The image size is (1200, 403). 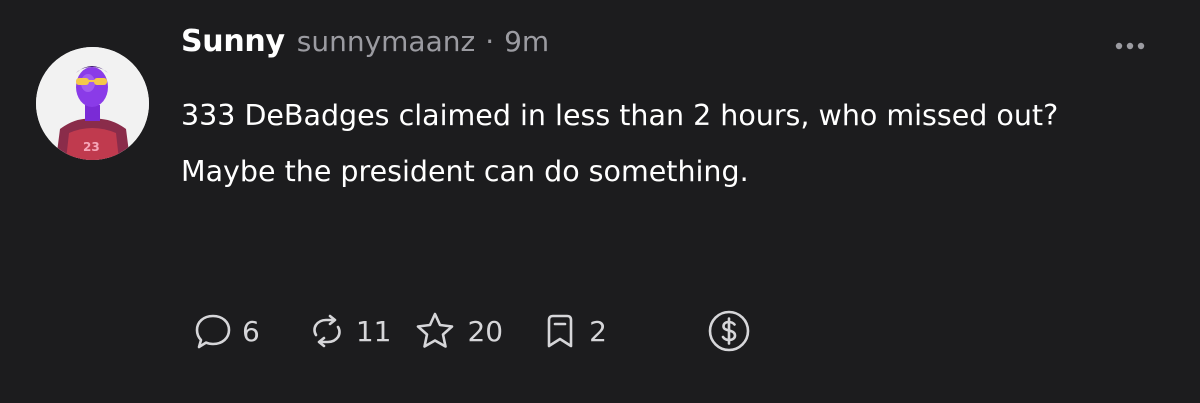 What do you see at coordinates (485, 331) in the screenshot?
I see `like-count: 20` at bounding box center [485, 331].